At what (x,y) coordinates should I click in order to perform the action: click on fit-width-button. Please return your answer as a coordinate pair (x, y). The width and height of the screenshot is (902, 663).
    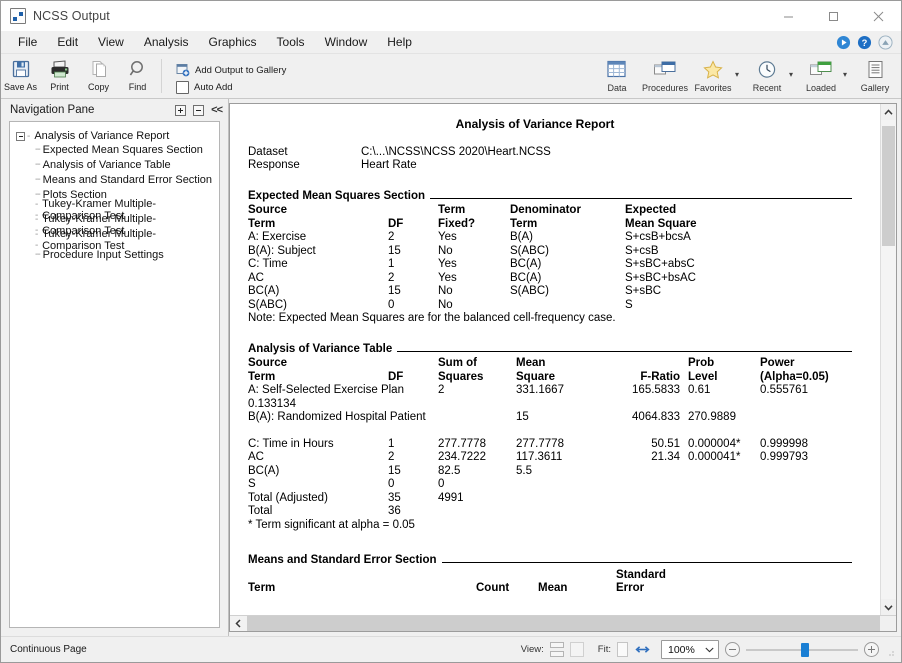
    Looking at the image, I should click on (642, 649).